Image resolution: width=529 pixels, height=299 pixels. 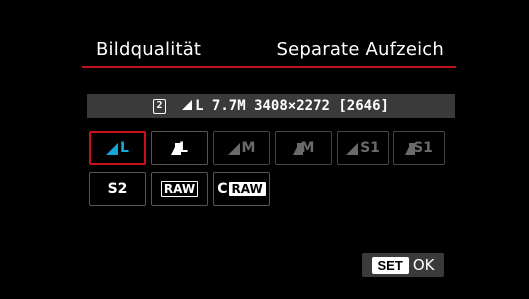 What do you see at coordinates (423, 265) in the screenshot?
I see `ok-label: OK` at bounding box center [423, 265].